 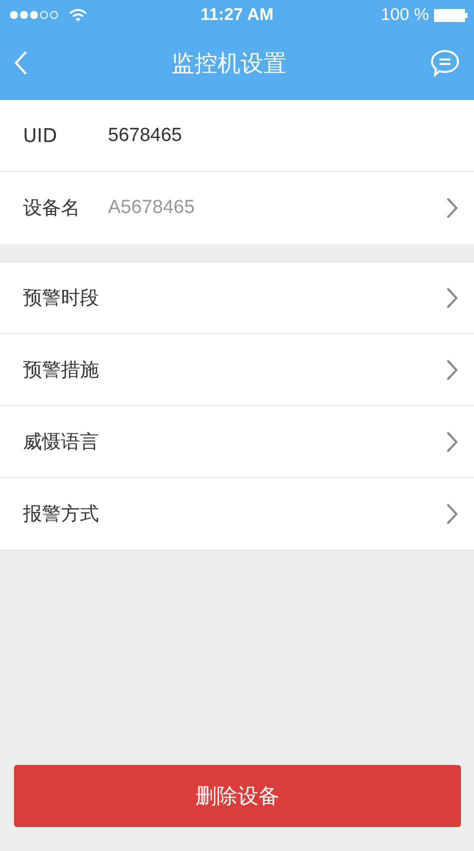 What do you see at coordinates (445, 63) in the screenshot?
I see `message-button` at bounding box center [445, 63].